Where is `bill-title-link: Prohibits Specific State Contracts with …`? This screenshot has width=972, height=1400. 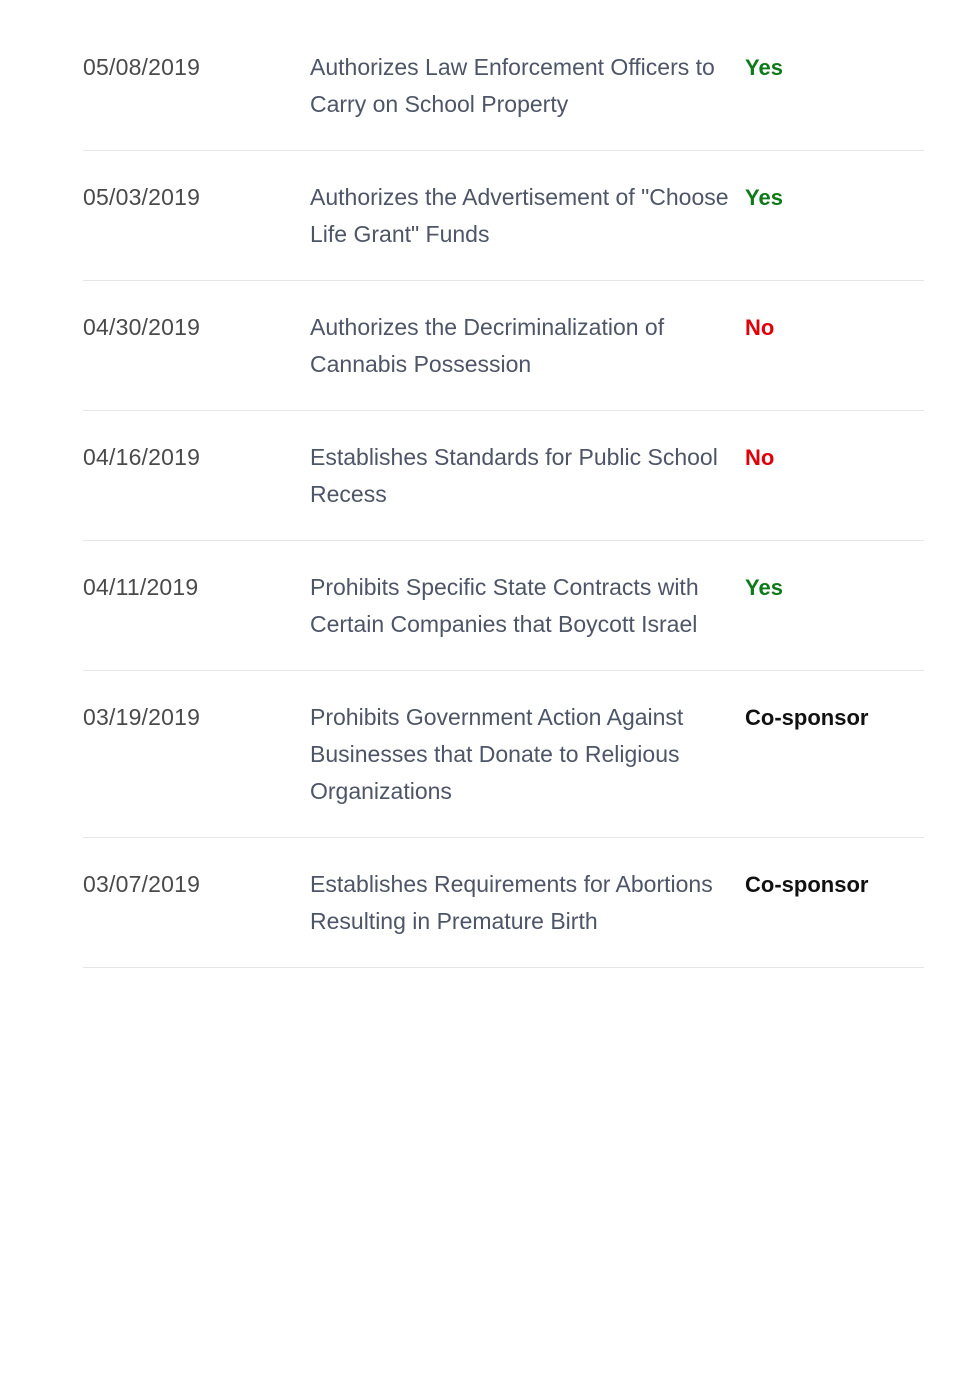 bill-title-link: Prohibits Specific State Contracts with … is located at coordinates (527, 606).